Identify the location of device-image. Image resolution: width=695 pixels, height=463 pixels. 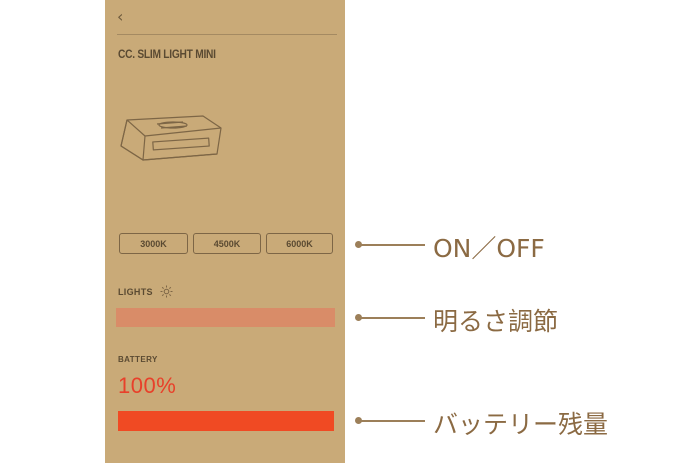
(171, 138).